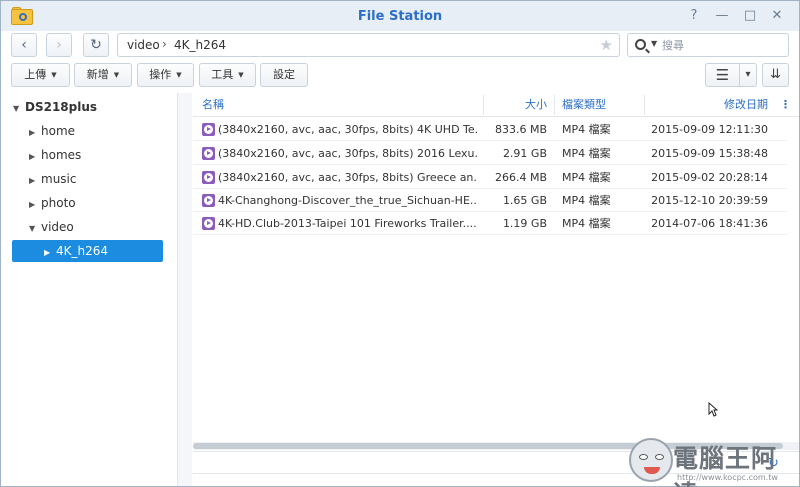 The height and width of the screenshot is (487, 800). Describe the element at coordinates (777, 16) in the screenshot. I see `close-icon: ✕` at that location.